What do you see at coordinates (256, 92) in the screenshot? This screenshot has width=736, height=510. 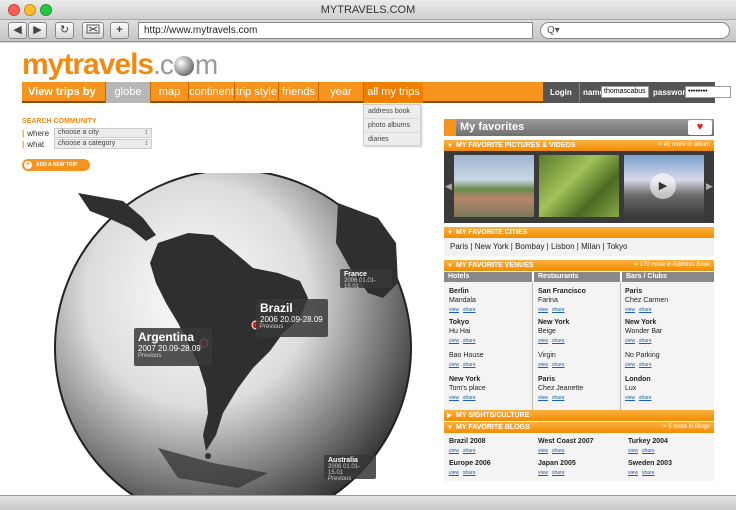 I see `tab-trip-style: trip style` at bounding box center [256, 92].